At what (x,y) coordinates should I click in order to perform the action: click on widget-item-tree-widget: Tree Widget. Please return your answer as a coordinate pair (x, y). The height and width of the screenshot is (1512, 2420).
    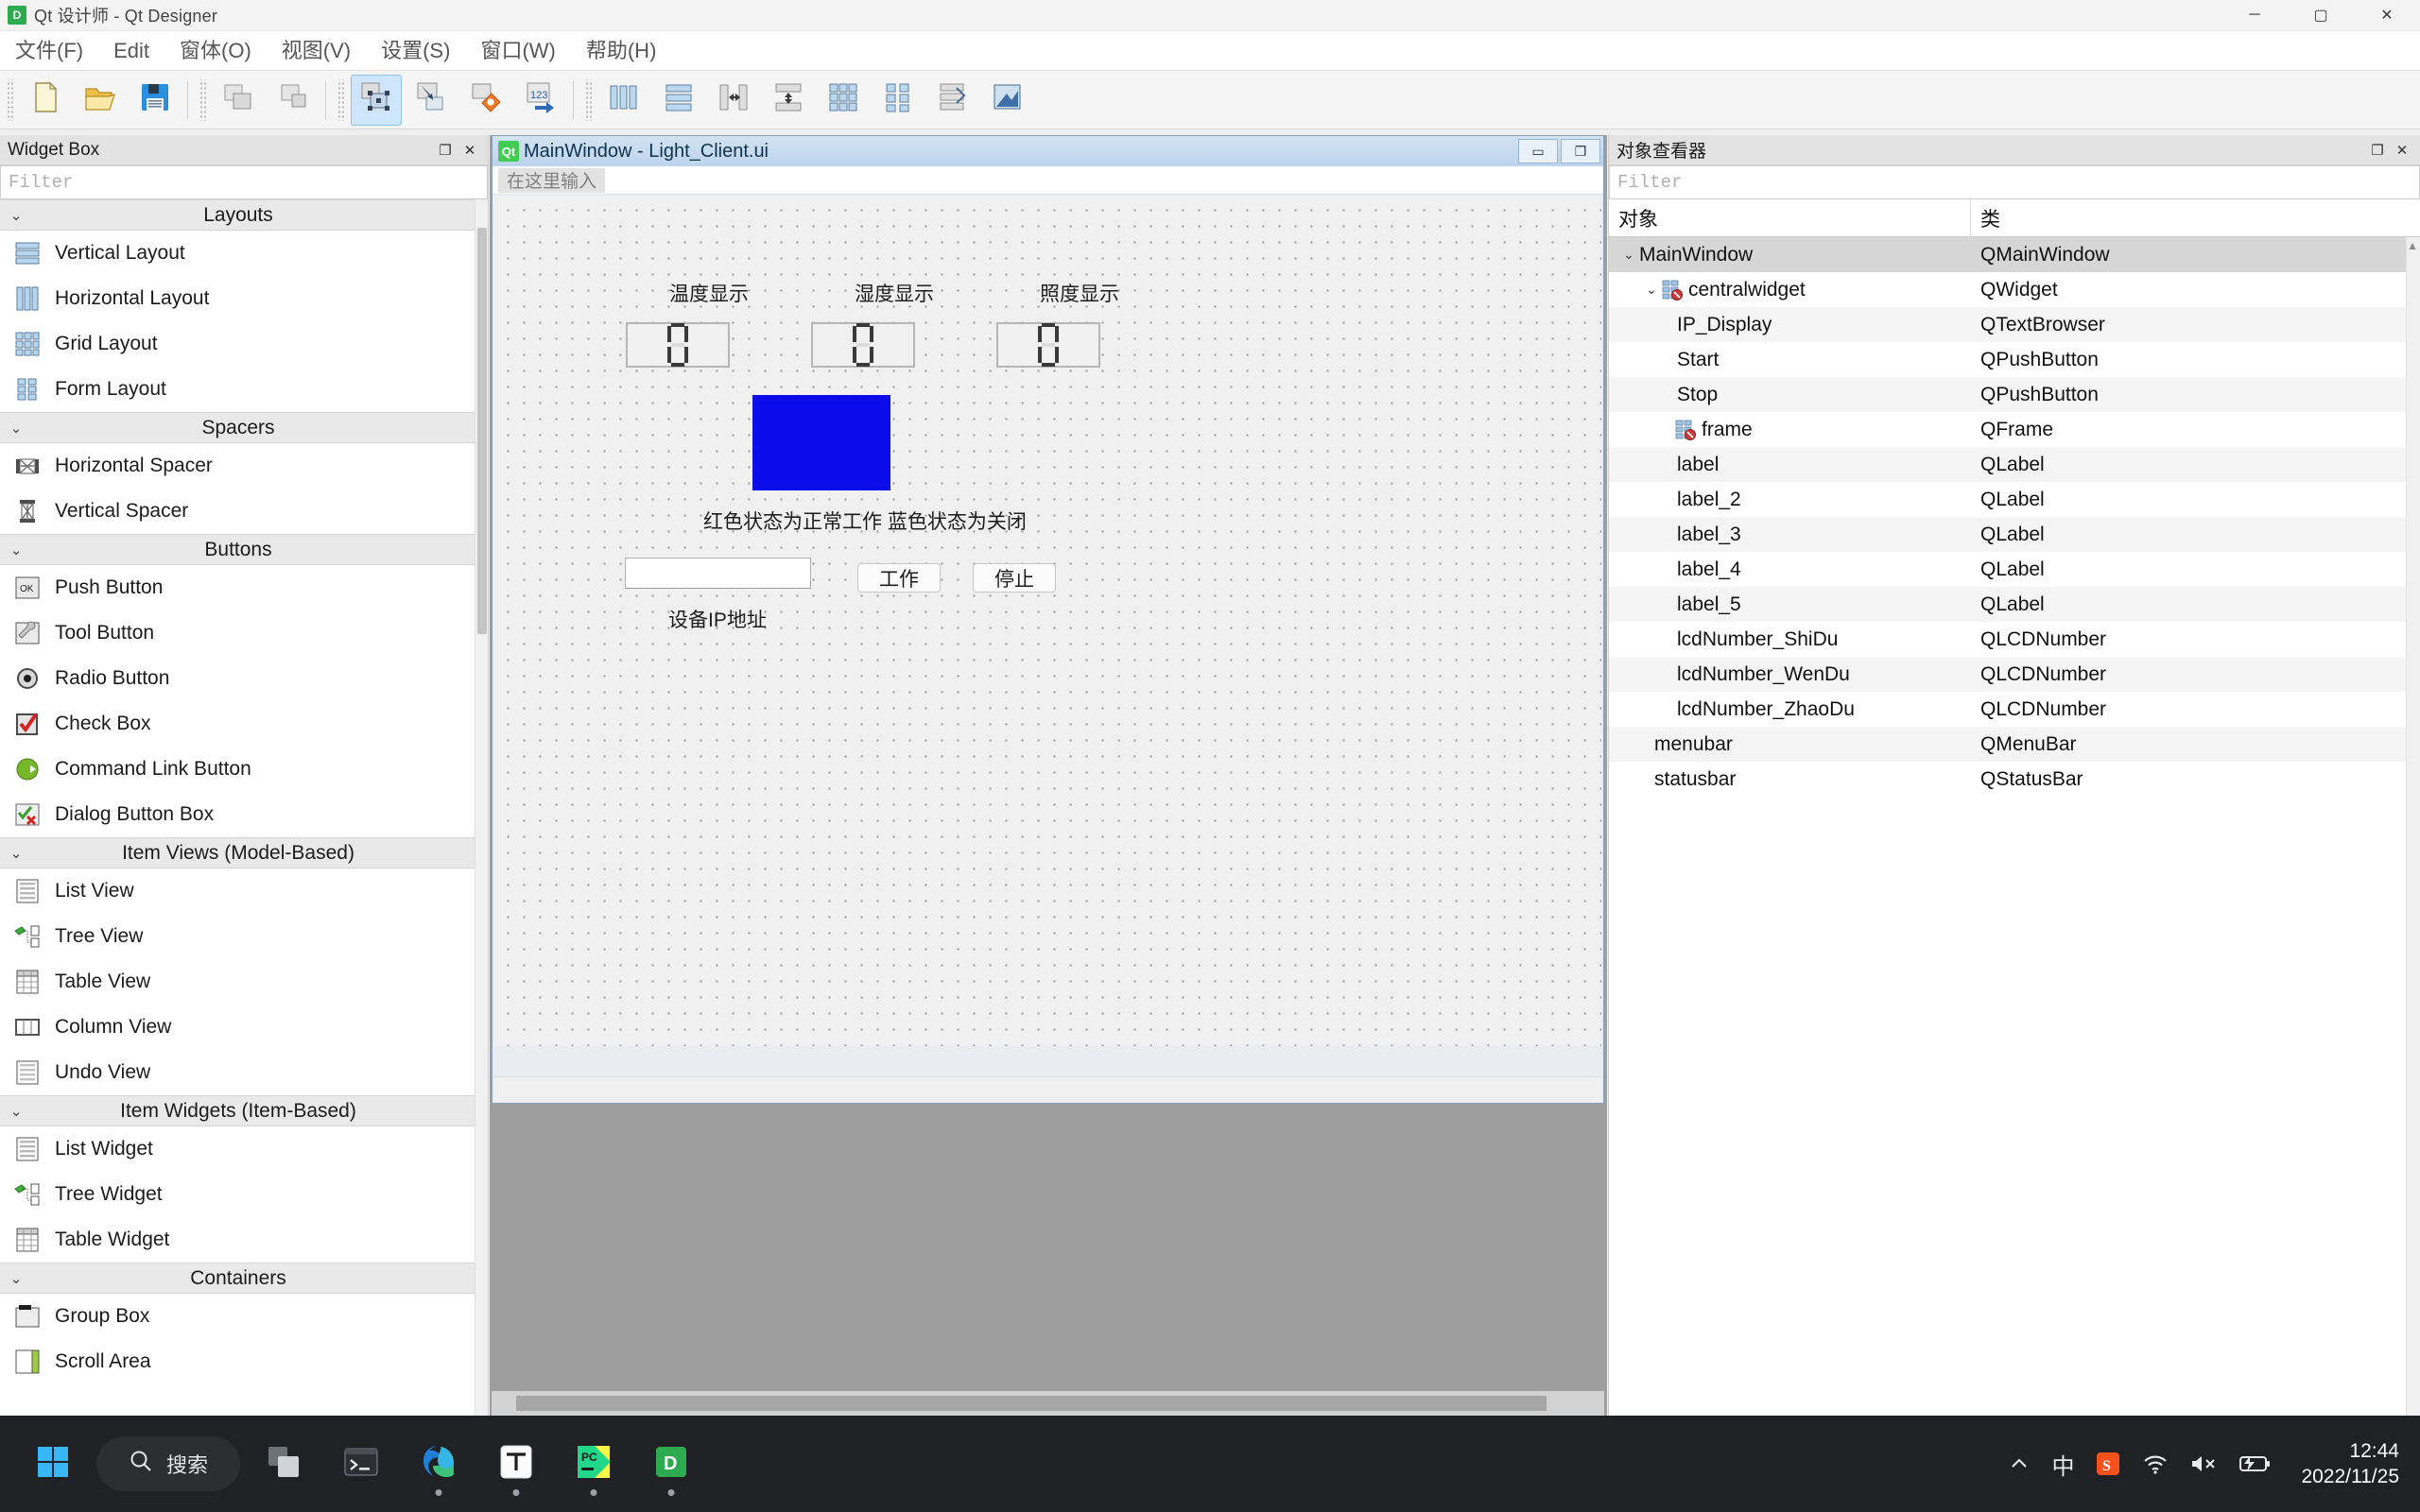
    Looking at the image, I should click on (244, 1194).